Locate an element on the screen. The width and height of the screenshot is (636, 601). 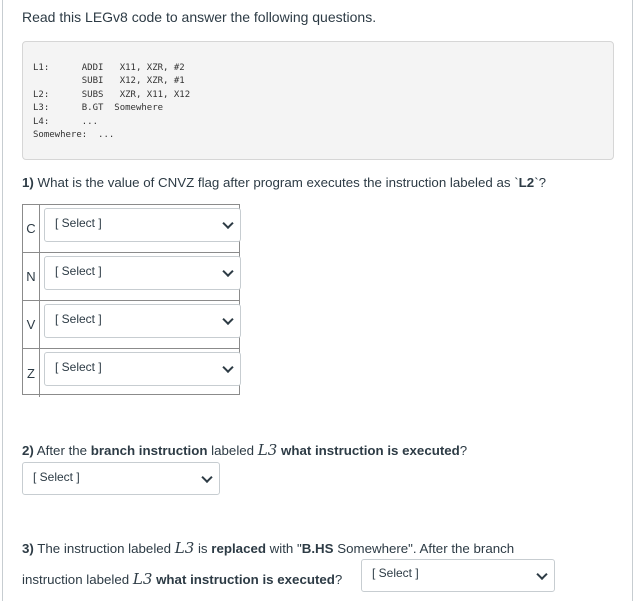
flag-row-z: Z [ Select ] is located at coordinates (132, 373).